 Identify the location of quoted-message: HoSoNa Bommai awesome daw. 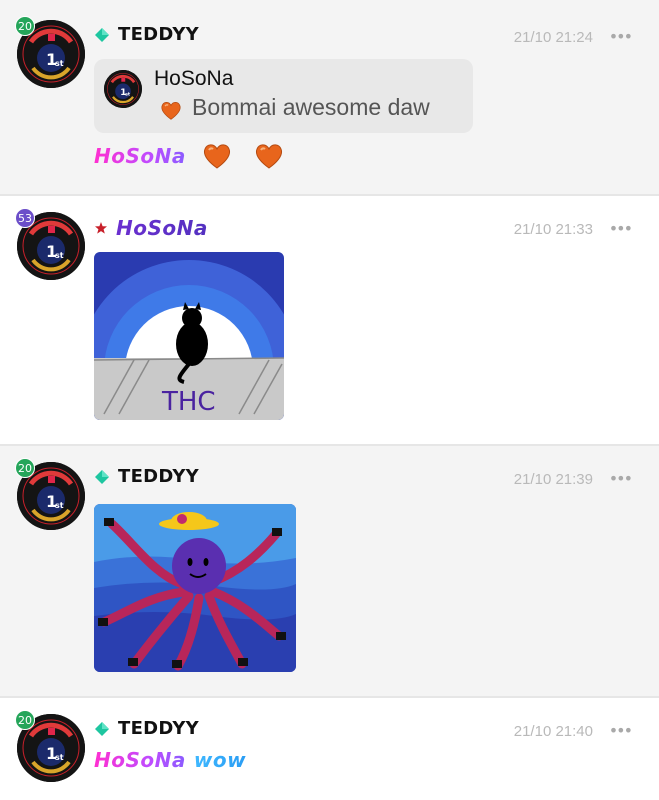
(283, 96).